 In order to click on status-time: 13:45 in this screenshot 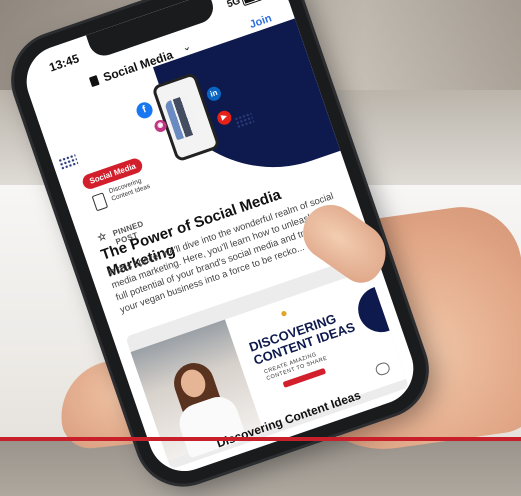, I will do `click(64, 63)`.